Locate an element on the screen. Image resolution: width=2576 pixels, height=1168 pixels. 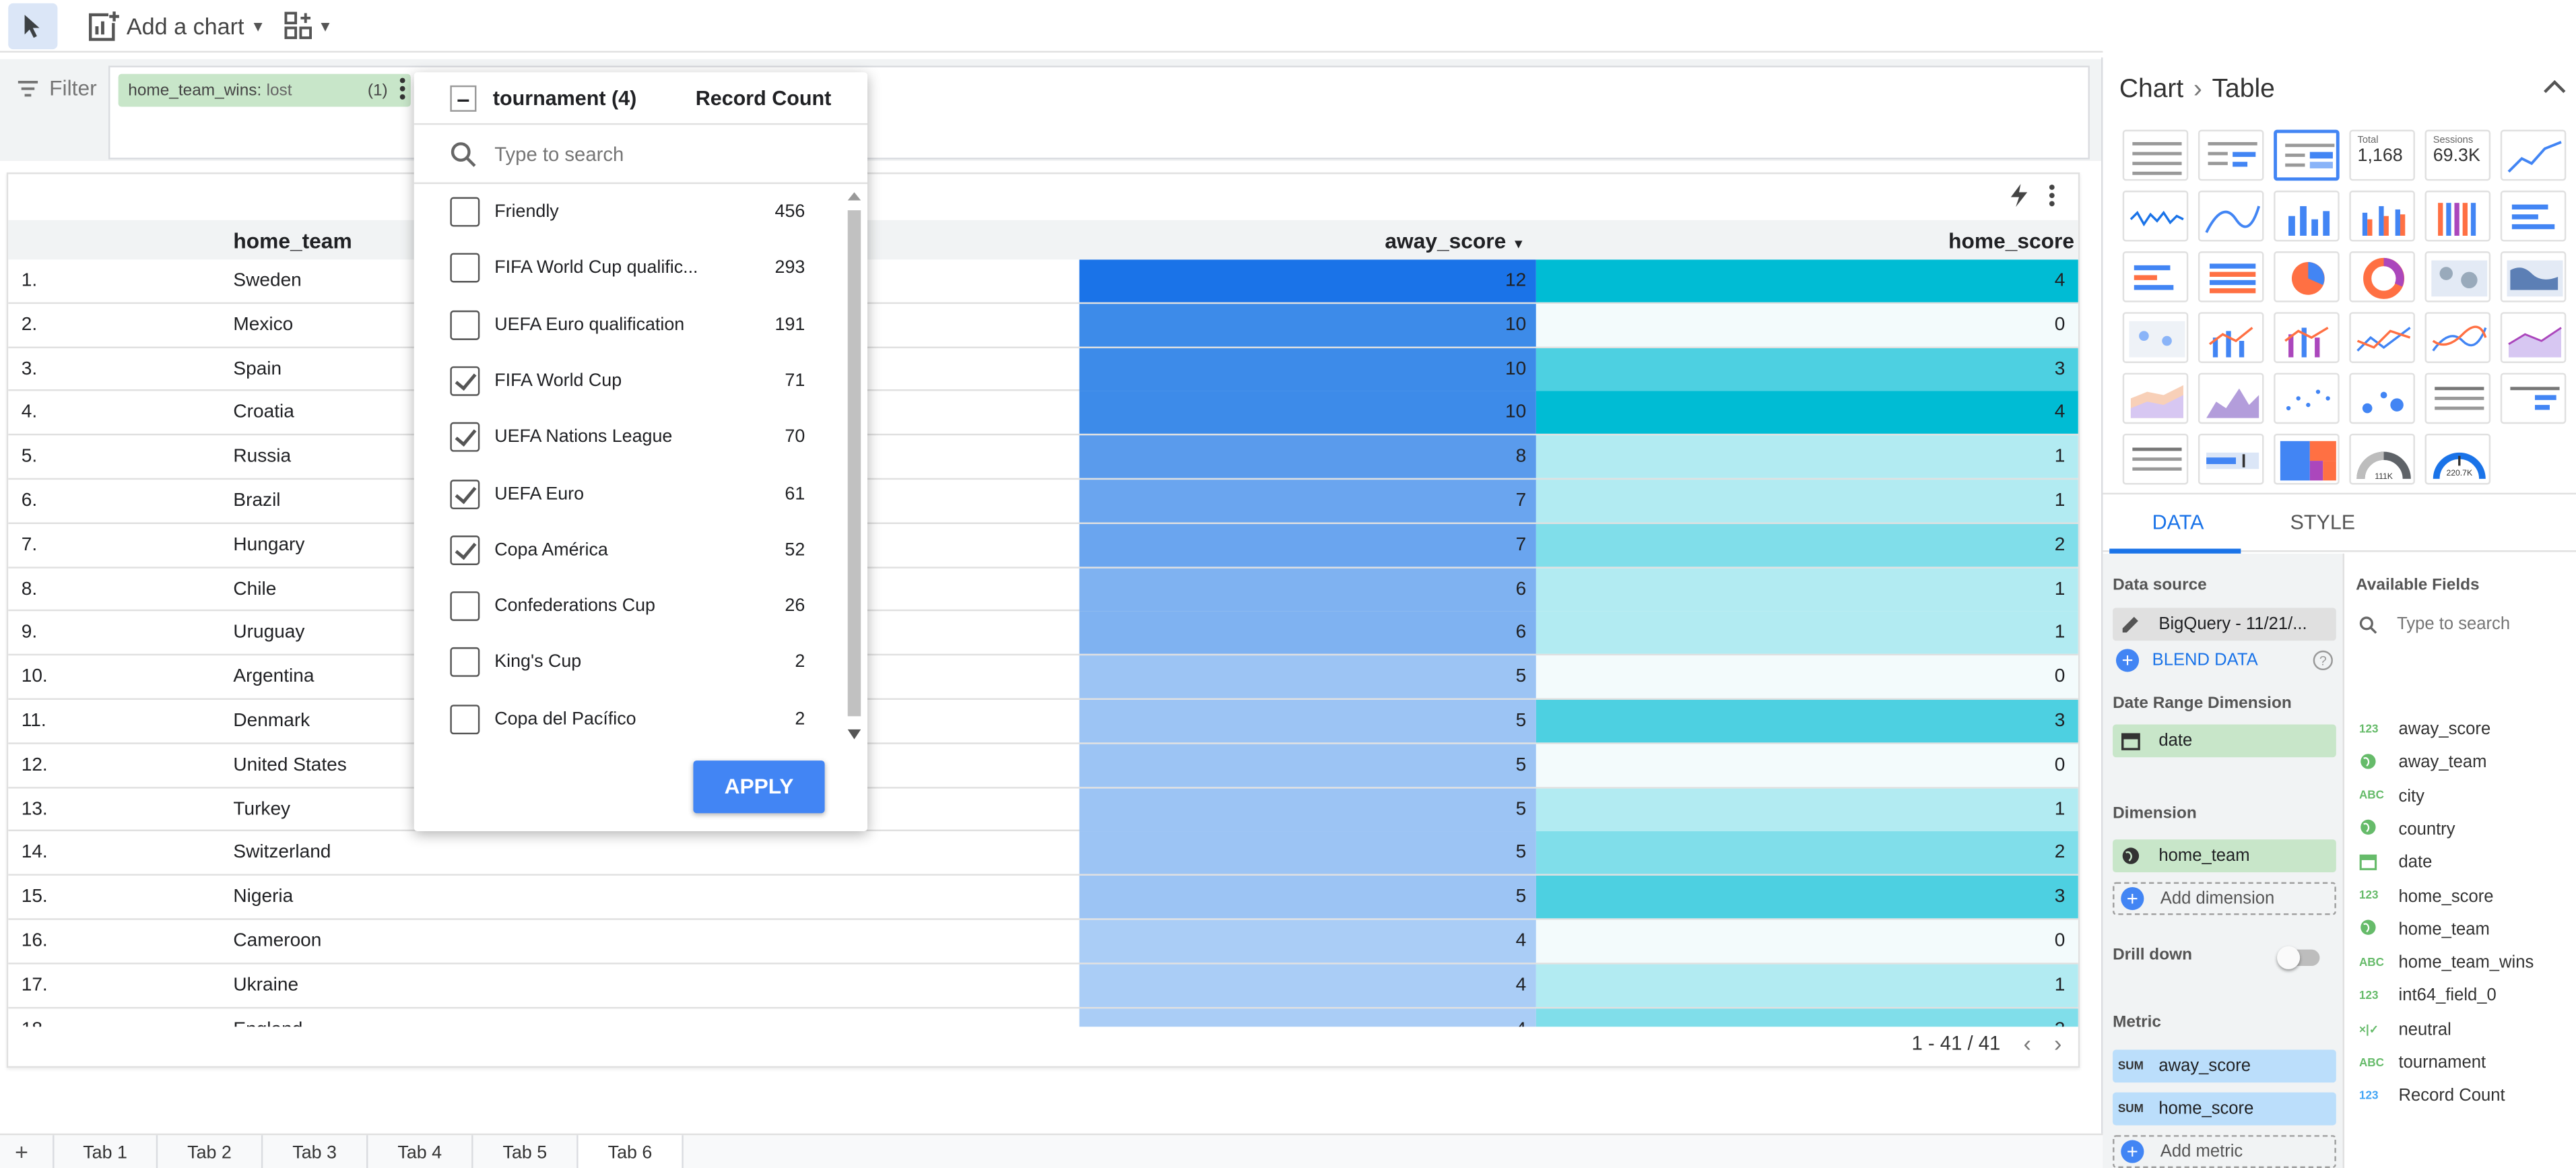
geo-map-icon is located at coordinates (2457, 276).